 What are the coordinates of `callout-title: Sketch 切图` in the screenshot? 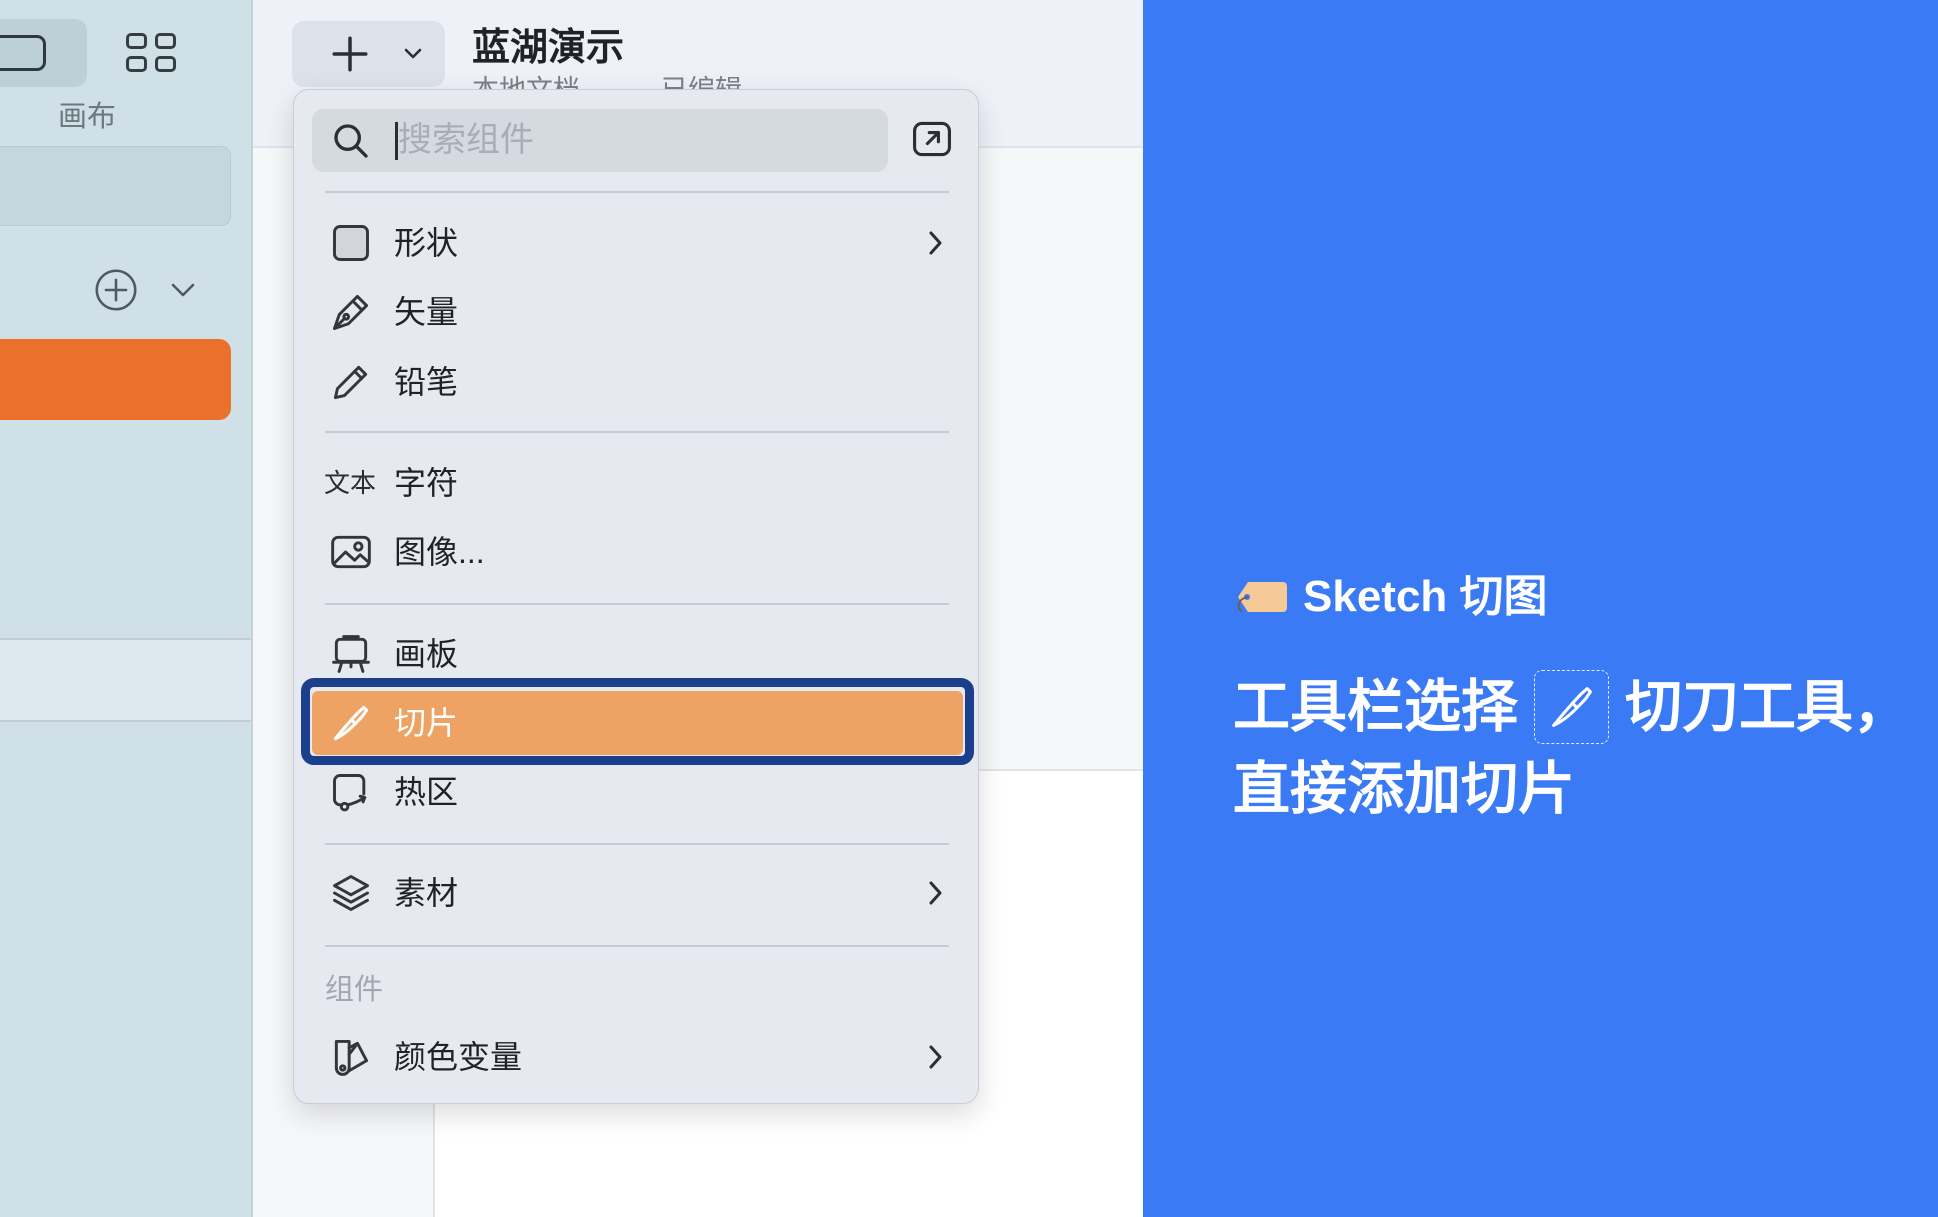 It's located at (1425, 596).